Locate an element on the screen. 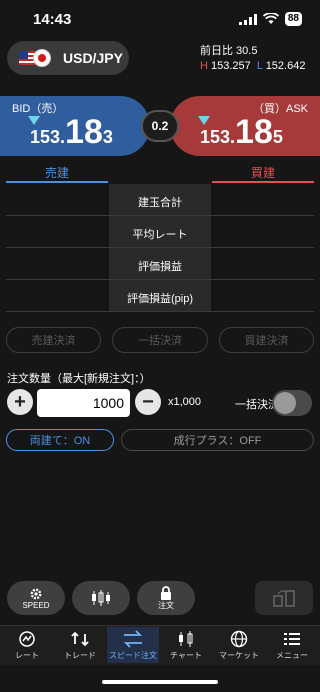  high-prefix: H is located at coordinates (204, 66).